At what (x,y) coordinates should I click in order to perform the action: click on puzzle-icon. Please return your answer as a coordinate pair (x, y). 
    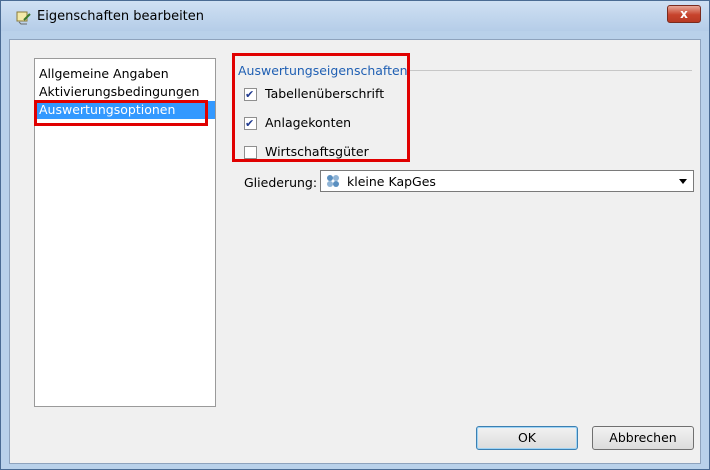
    Looking at the image, I should click on (333, 181).